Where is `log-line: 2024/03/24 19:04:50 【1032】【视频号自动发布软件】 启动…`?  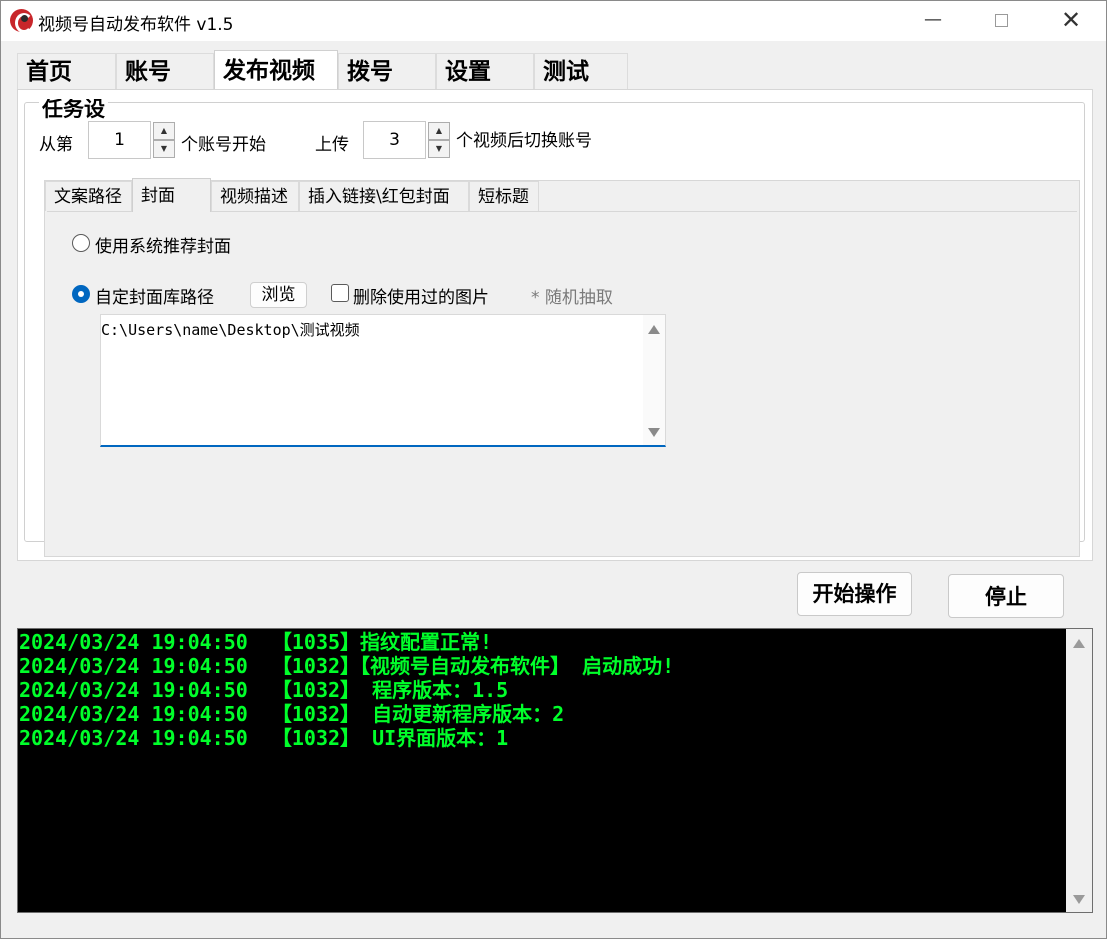 log-line: 2024/03/24 19:04:50 【1032】【视频号自动发布软件】 启动… is located at coordinates (347, 666).